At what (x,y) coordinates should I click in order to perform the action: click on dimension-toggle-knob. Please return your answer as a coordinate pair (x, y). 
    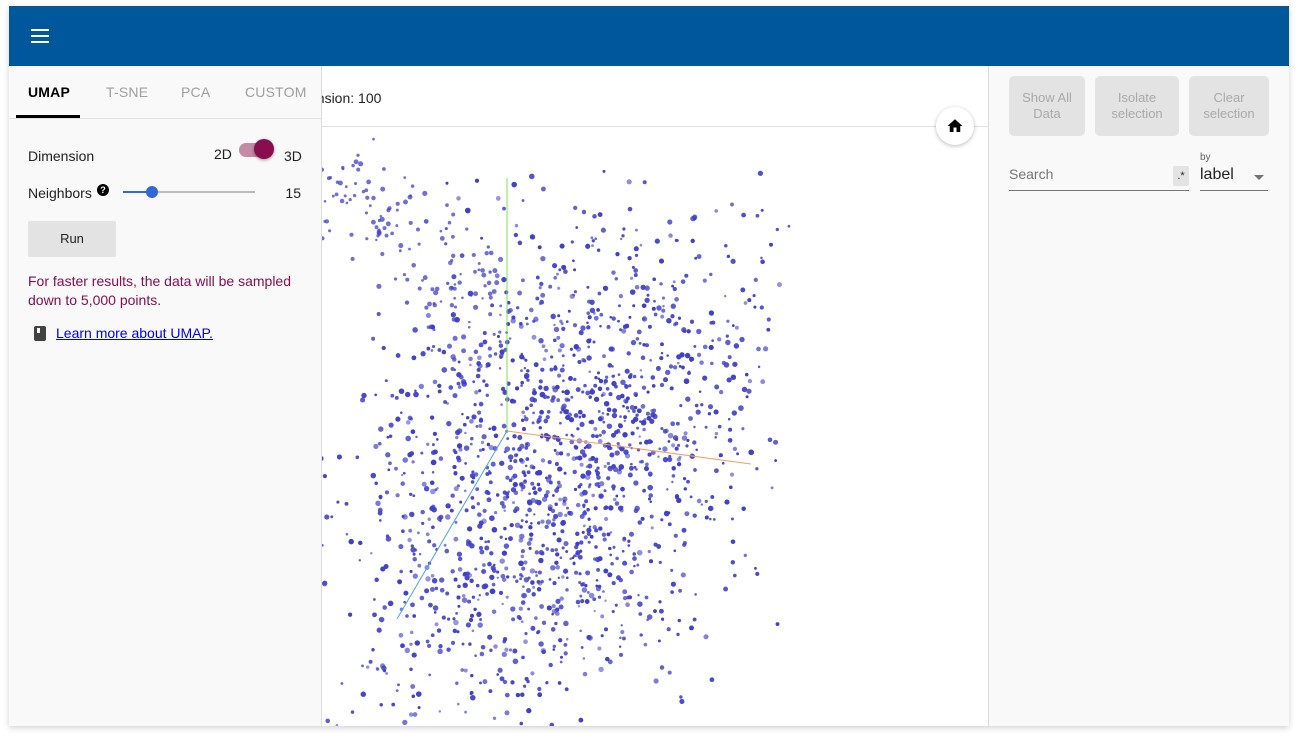
    Looking at the image, I should click on (264, 149).